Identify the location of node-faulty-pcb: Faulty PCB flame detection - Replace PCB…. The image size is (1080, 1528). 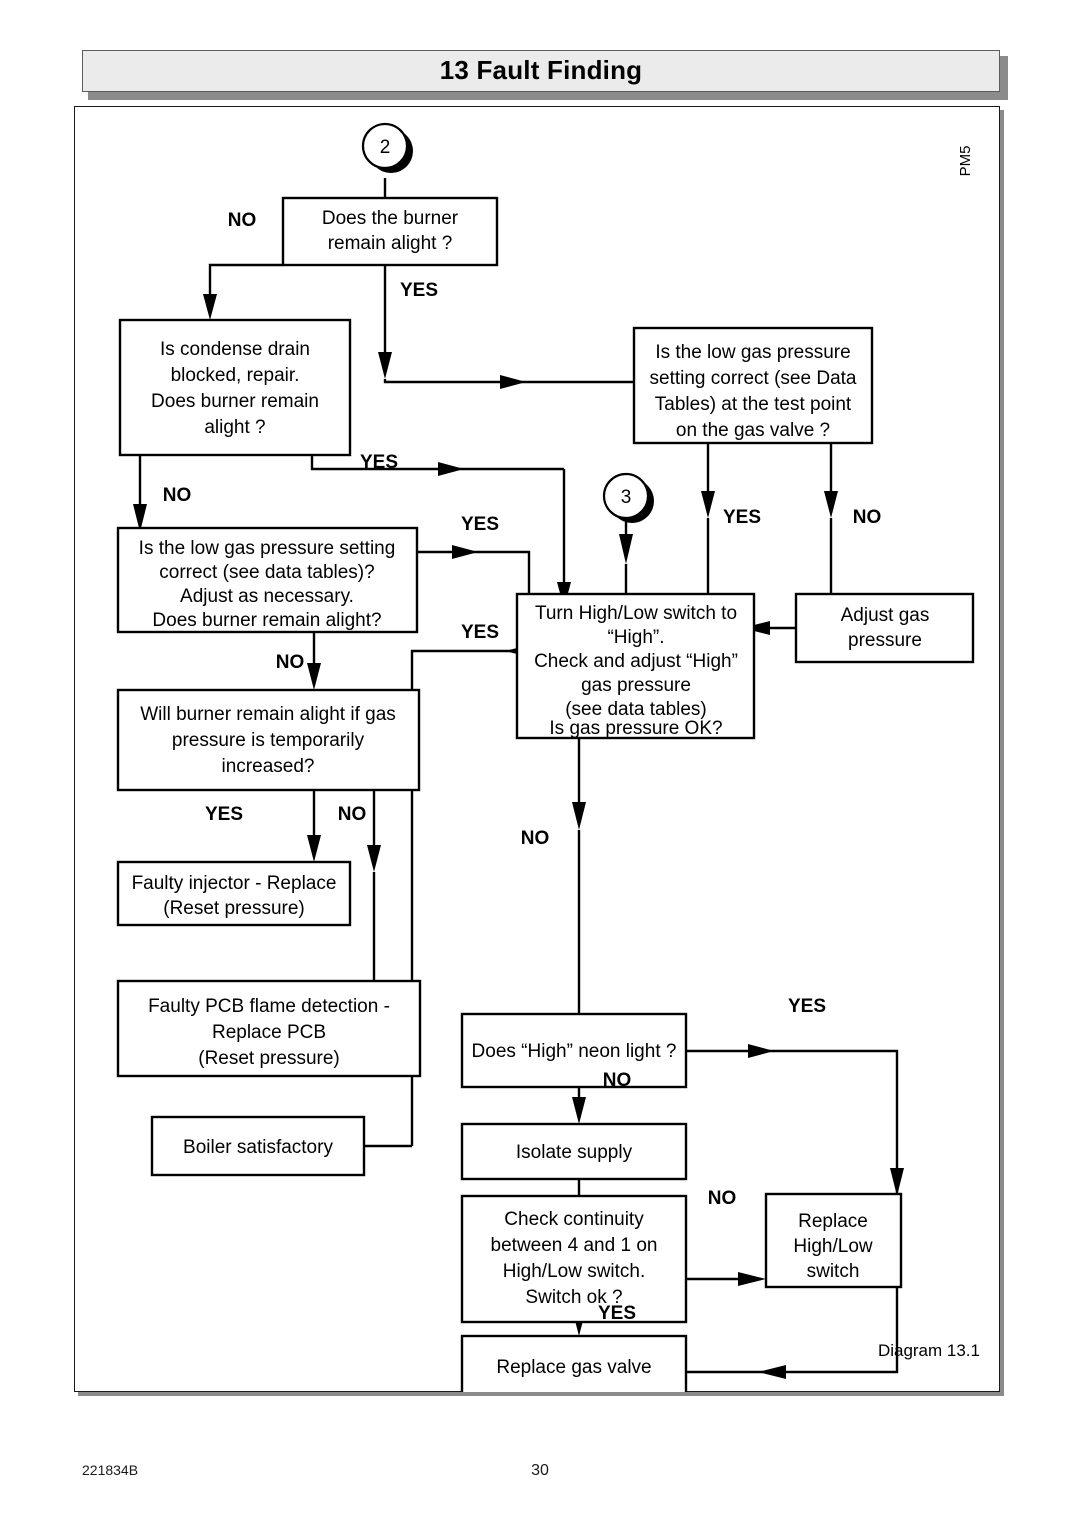
(269, 1028).